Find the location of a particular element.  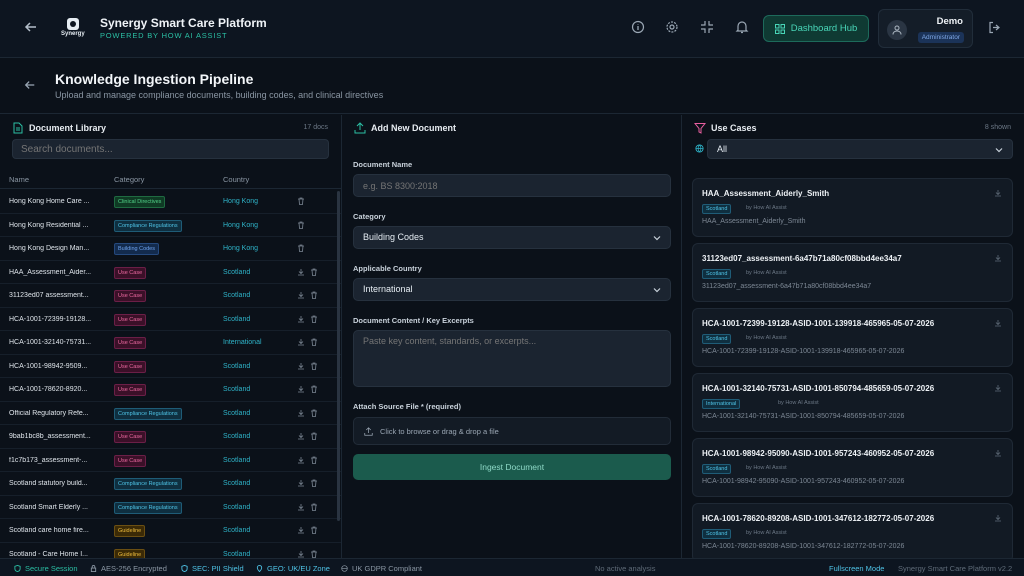

table-row: 31123ed07 assessment... Use Case Scotland is located at coordinates (170, 296).